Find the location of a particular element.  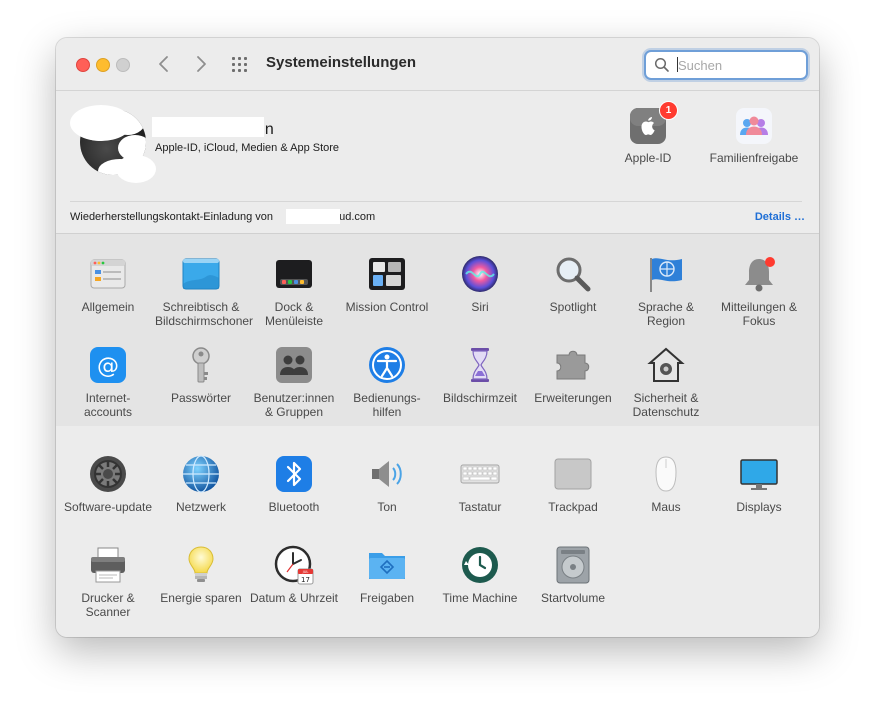

pane-general: Allgemein is located at coordinates (108, 284).